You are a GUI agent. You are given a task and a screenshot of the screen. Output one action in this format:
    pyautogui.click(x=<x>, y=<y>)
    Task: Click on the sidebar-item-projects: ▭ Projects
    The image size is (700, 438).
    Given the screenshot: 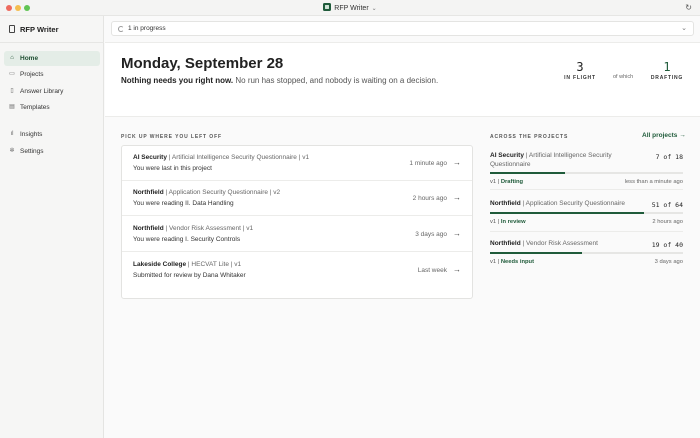 What is the action you would take?
    pyautogui.click(x=52, y=74)
    